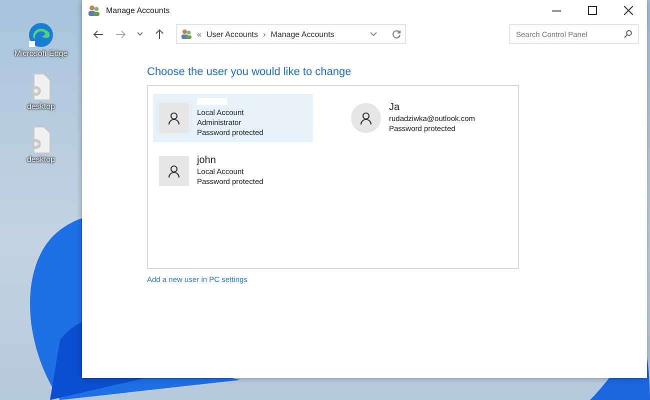 The width and height of the screenshot is (650, 400). What do you see at coordinates (249, 72) in the screenshot?
I see `page-heading: Choose the user you would like to change` at bounding box center [249, 72].